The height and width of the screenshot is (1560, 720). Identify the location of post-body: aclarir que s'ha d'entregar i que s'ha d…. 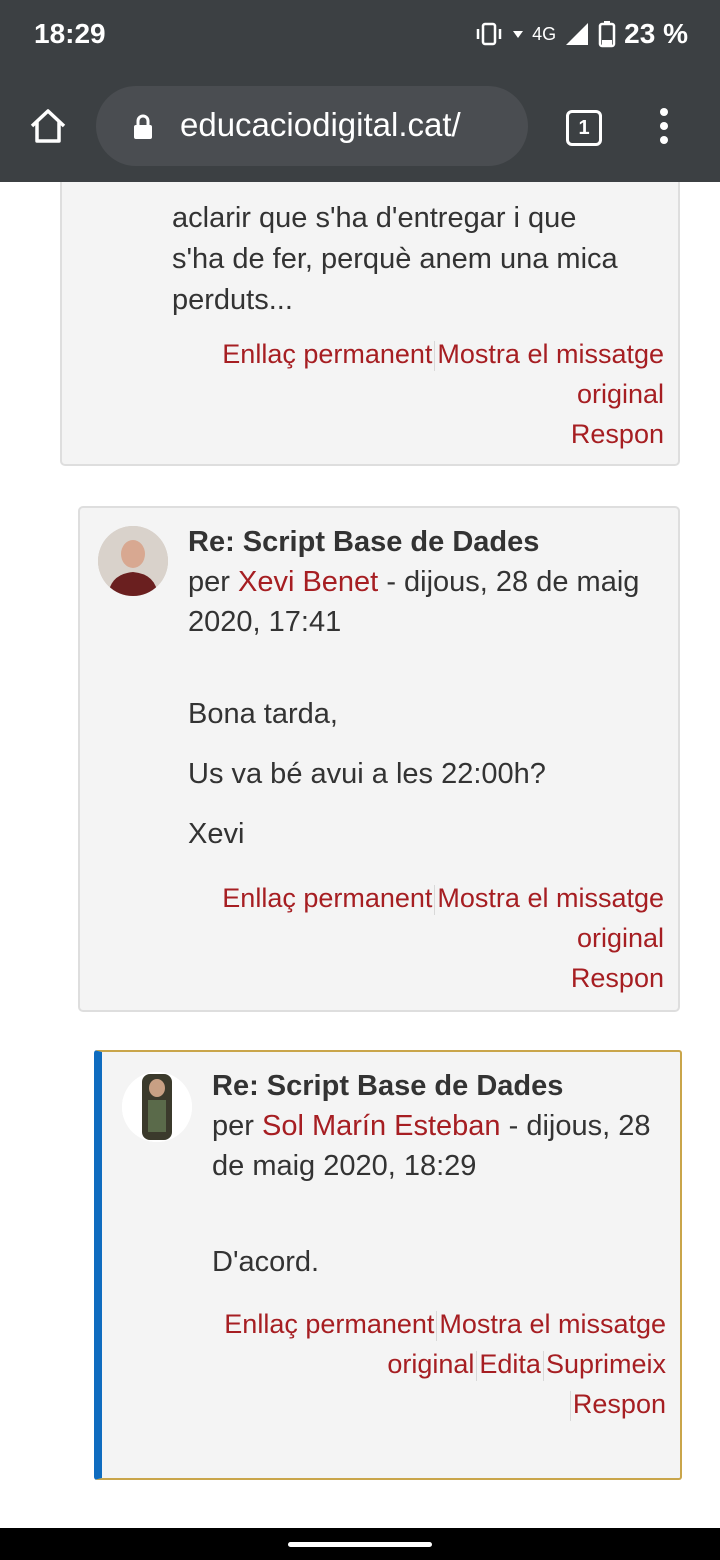
(422, 259).